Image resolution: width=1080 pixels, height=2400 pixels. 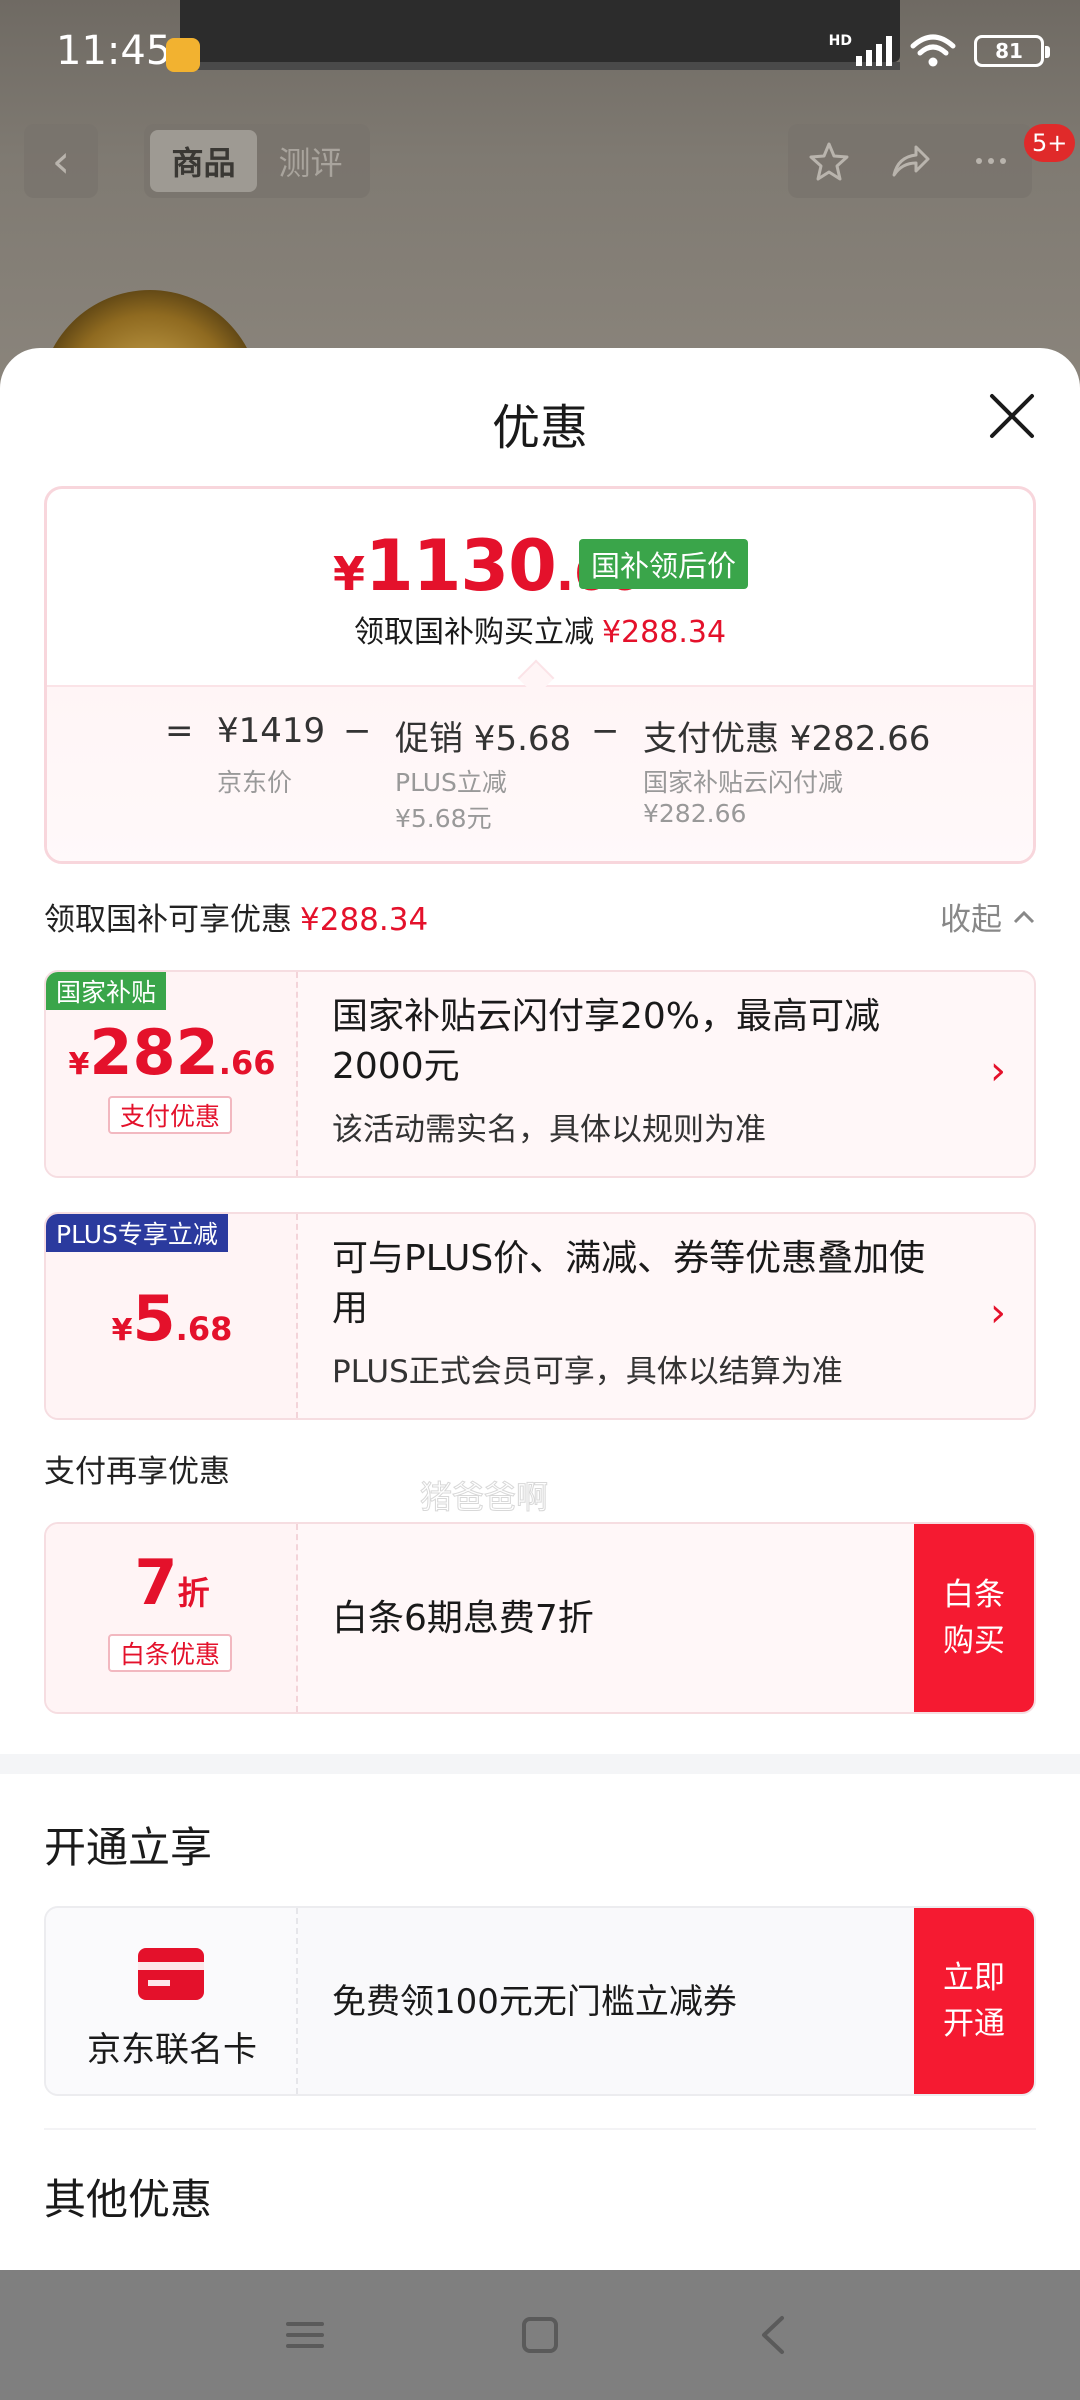 What do you see at coordinates (349, 574) in the screenshot?
I see `price-currency: ¥` at bounding box center [349, 574].